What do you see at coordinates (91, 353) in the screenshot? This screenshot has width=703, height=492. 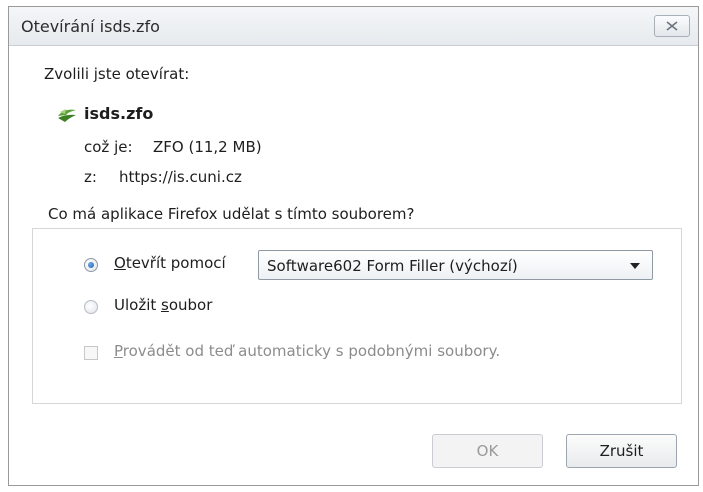 I see `auto-action-checkbox` at bounding box center [91, 353].